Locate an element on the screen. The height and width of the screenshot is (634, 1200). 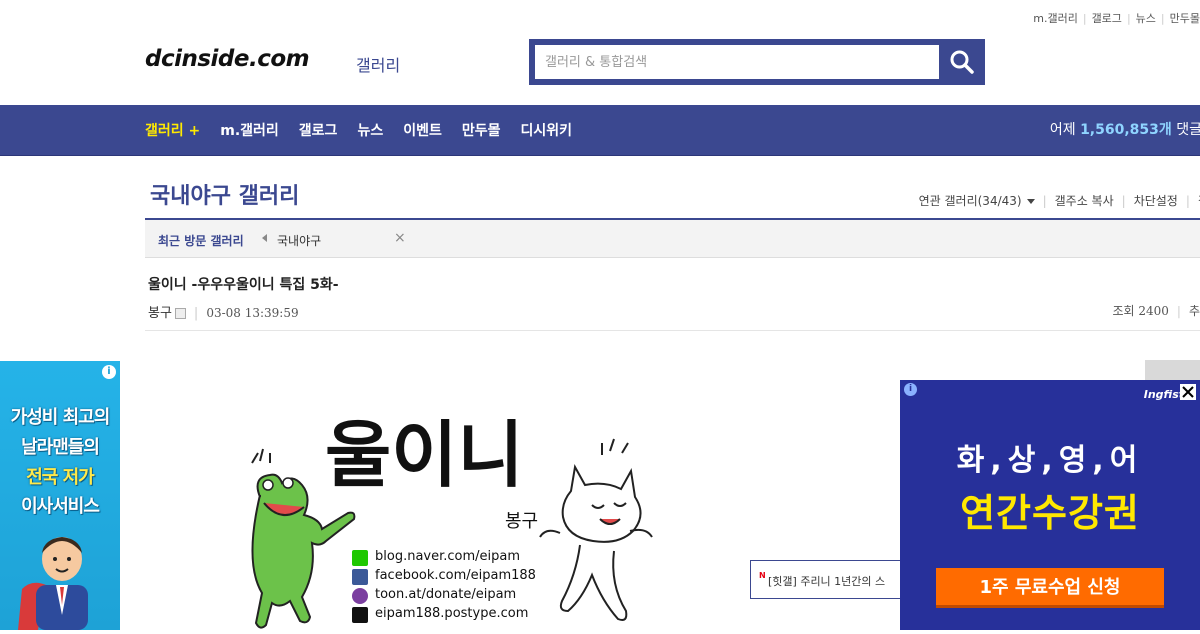
comic-title: 울이니 is located at coordinates (424, 455).